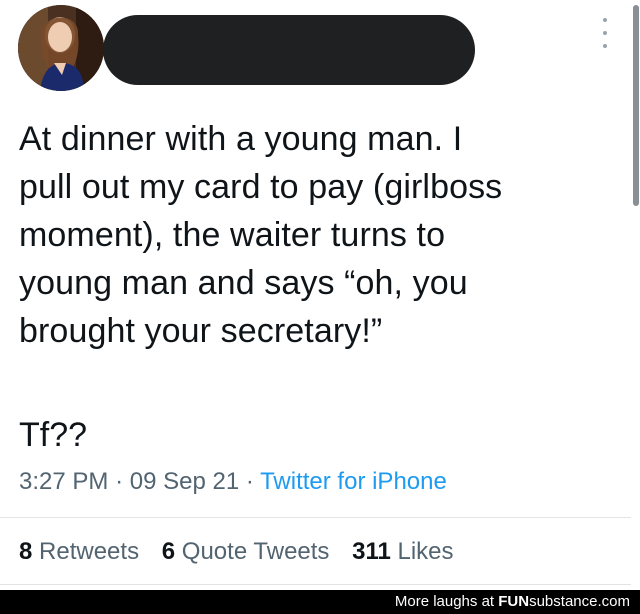  I want to click on quote-tweets-count: 6, so click(168, 551).